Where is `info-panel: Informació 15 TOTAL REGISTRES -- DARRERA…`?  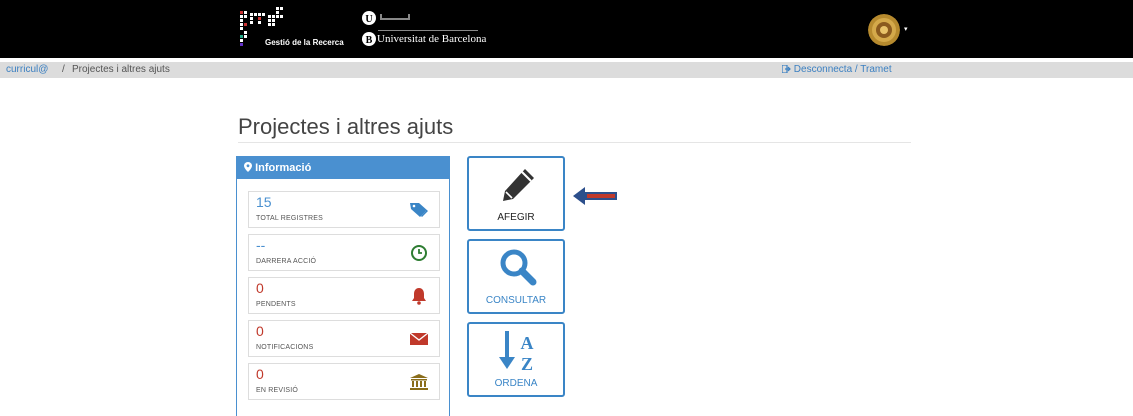
info-panel: Informació 15 TOTAL REGISTRES -- DARRERA… is located at coordinates (343, 286).